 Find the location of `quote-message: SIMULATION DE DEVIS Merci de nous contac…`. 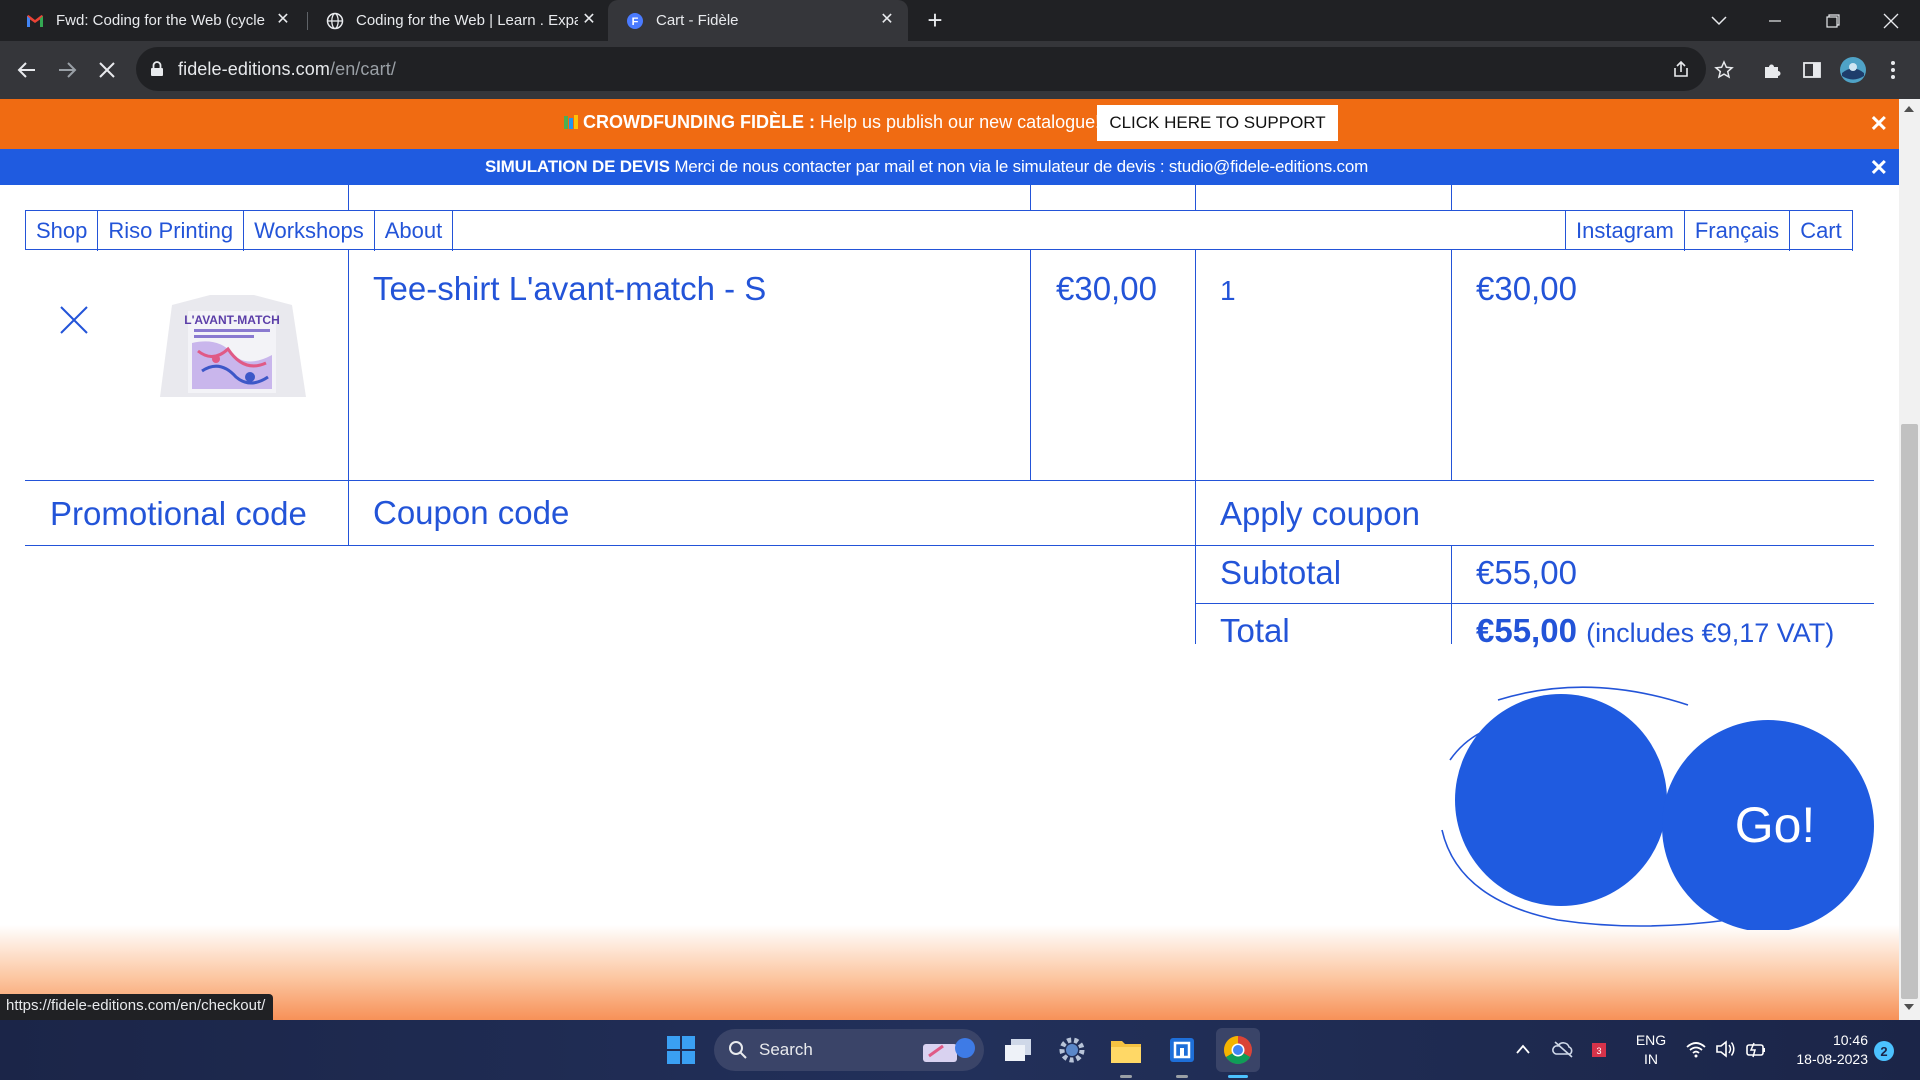

quote-message: SIMULATION DE DEVIS Merci de nous contac… is located at coordinates (926, 167).